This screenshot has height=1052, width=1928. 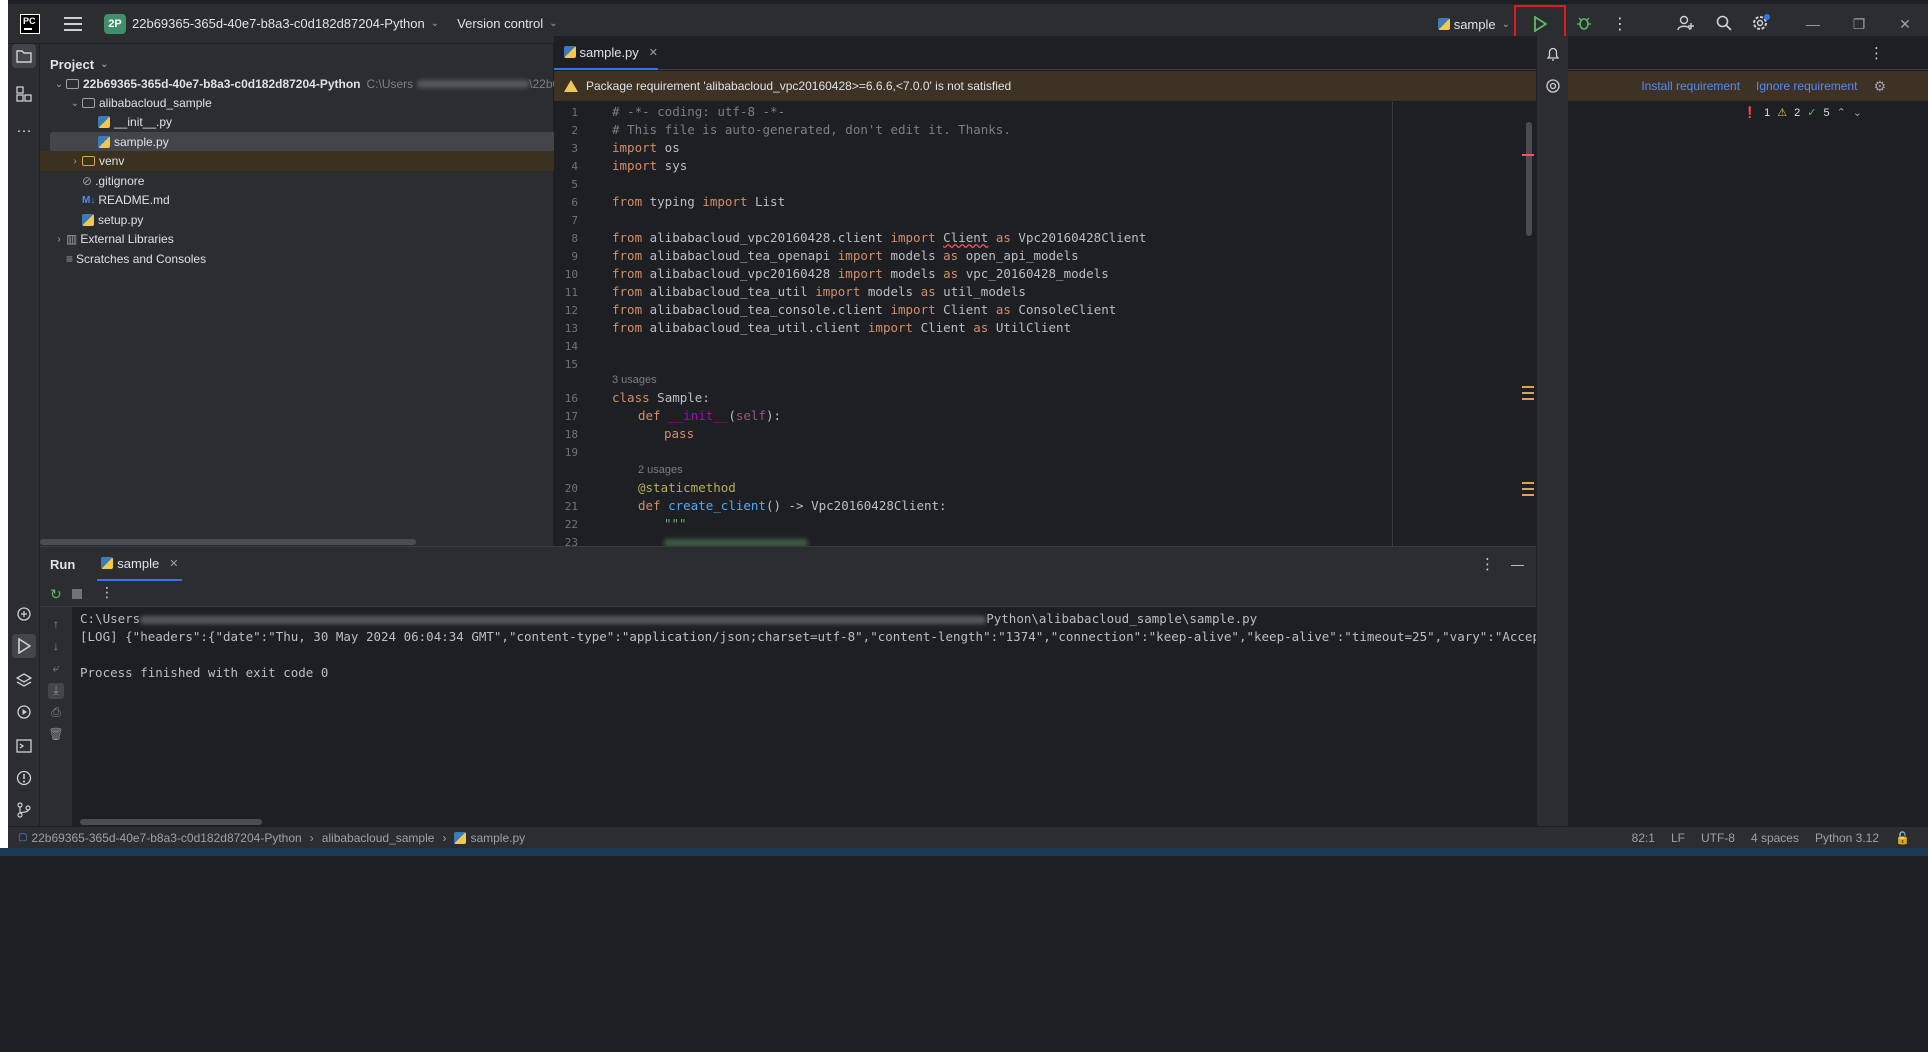 What do you see at coordinates (1847, 838) in the screenshot?
I see `python-interpreter: Python 3.12` at bounding box center [1847, 838].